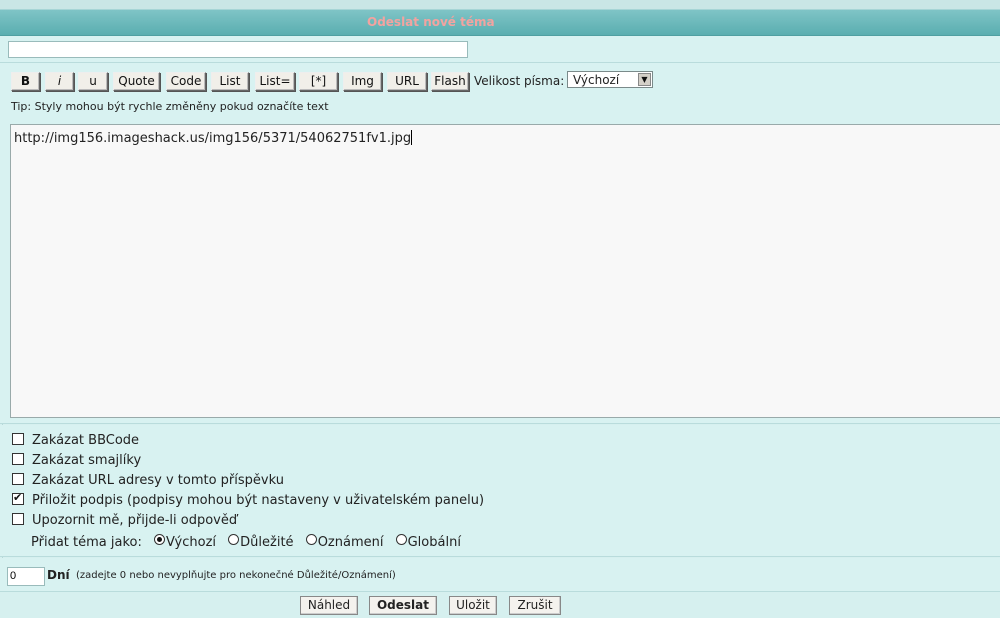  Describe the element at coordinates (93, 81) in the screenshot. I see `underline-button: u` at that location.